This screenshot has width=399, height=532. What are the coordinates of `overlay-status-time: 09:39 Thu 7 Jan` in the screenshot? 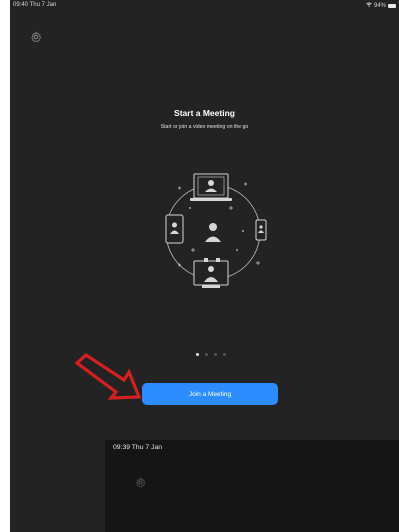 It's located at (138, 447).